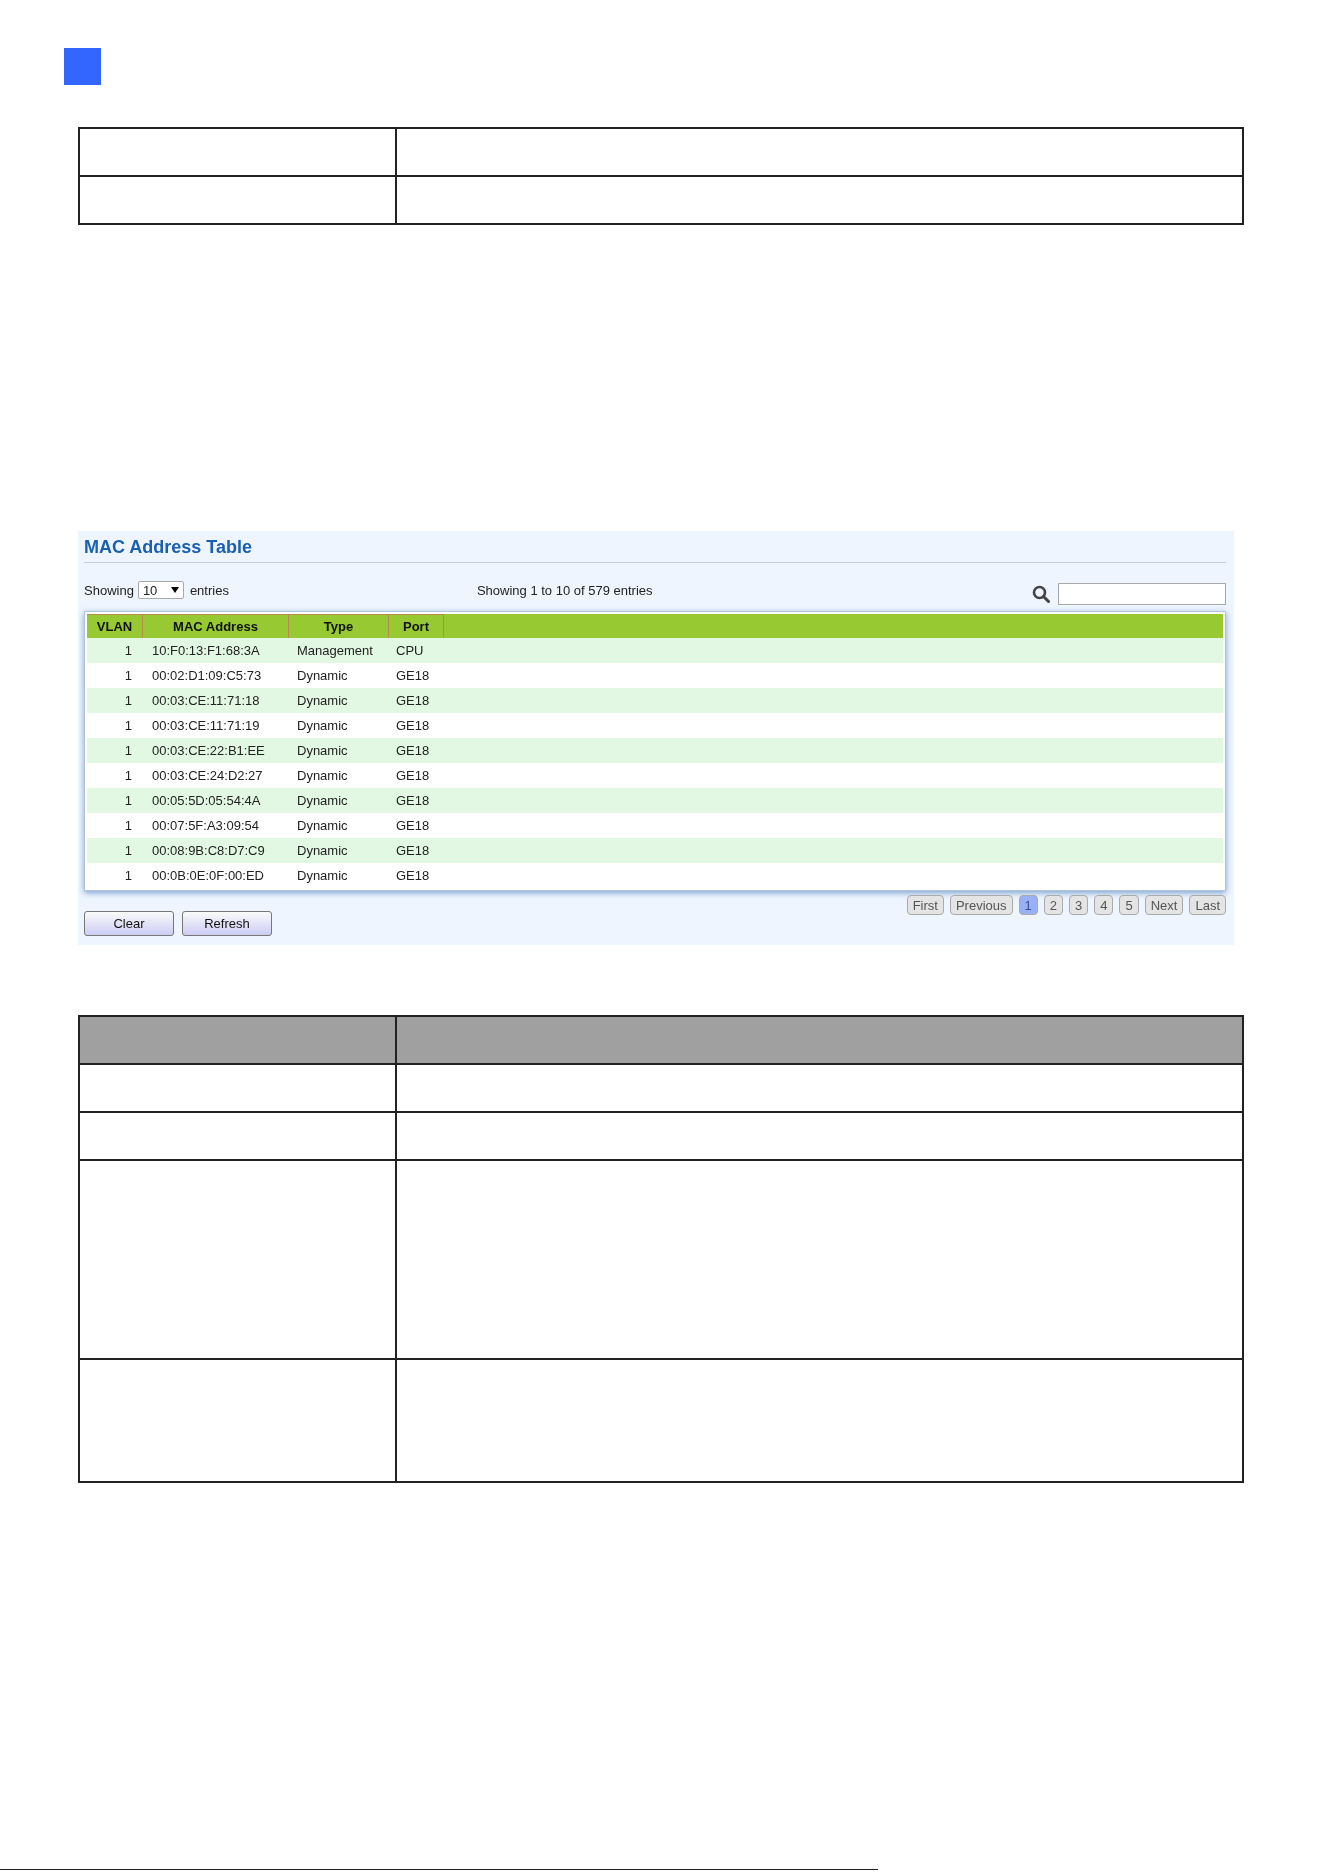  I want to click on table-cell-text: 00:03:CE:24:D2:27, so click(207, 776).